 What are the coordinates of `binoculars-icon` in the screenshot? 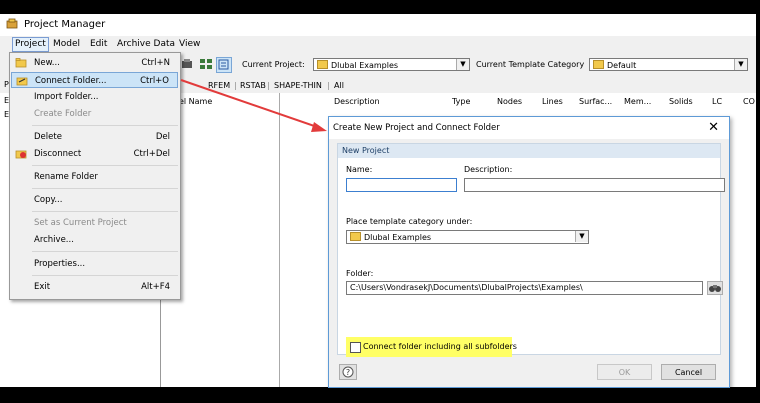 It's located at (715, 288).